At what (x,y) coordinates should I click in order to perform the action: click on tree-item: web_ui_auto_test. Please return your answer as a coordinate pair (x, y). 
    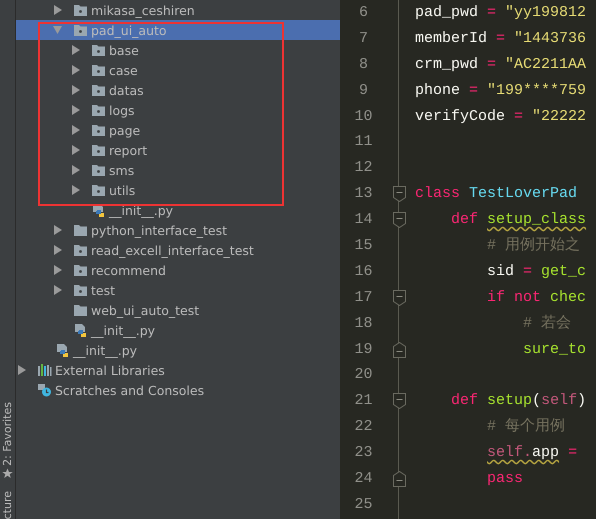
    Looking at the image, I should click on (178, 310).